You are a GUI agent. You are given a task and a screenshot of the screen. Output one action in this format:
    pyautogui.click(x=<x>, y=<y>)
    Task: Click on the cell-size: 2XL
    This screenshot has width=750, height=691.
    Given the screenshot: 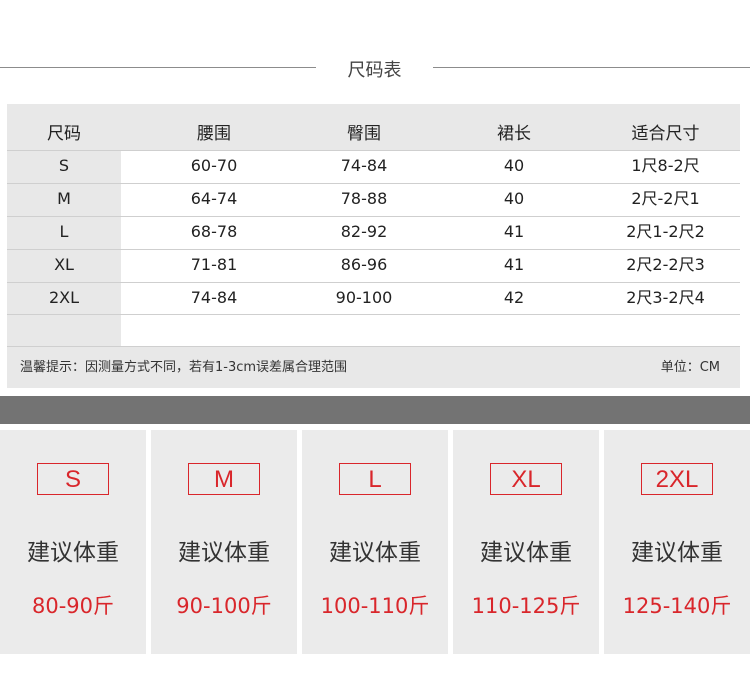 What is the action you would take?
    pyautogui.click(x=64, y=297)
    